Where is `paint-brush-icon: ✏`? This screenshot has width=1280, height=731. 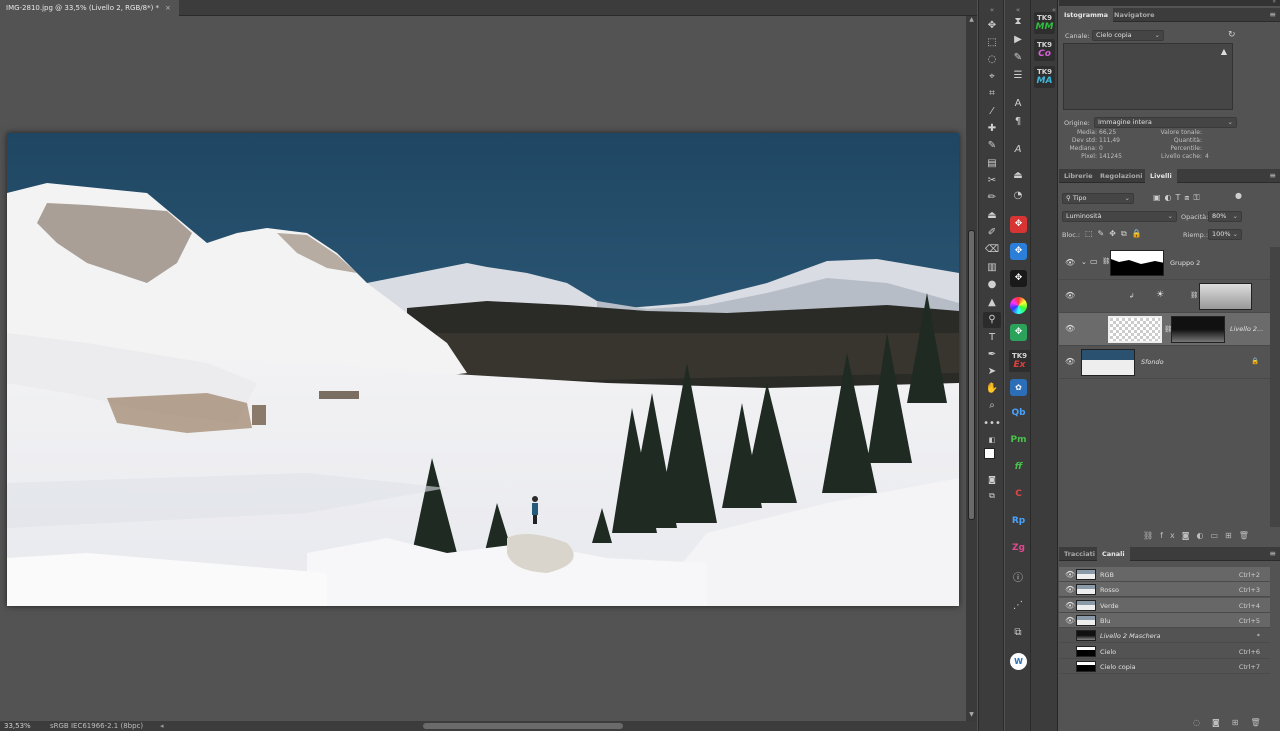
paint-brush-icon: ✏ is located at coordinates (992, 198).